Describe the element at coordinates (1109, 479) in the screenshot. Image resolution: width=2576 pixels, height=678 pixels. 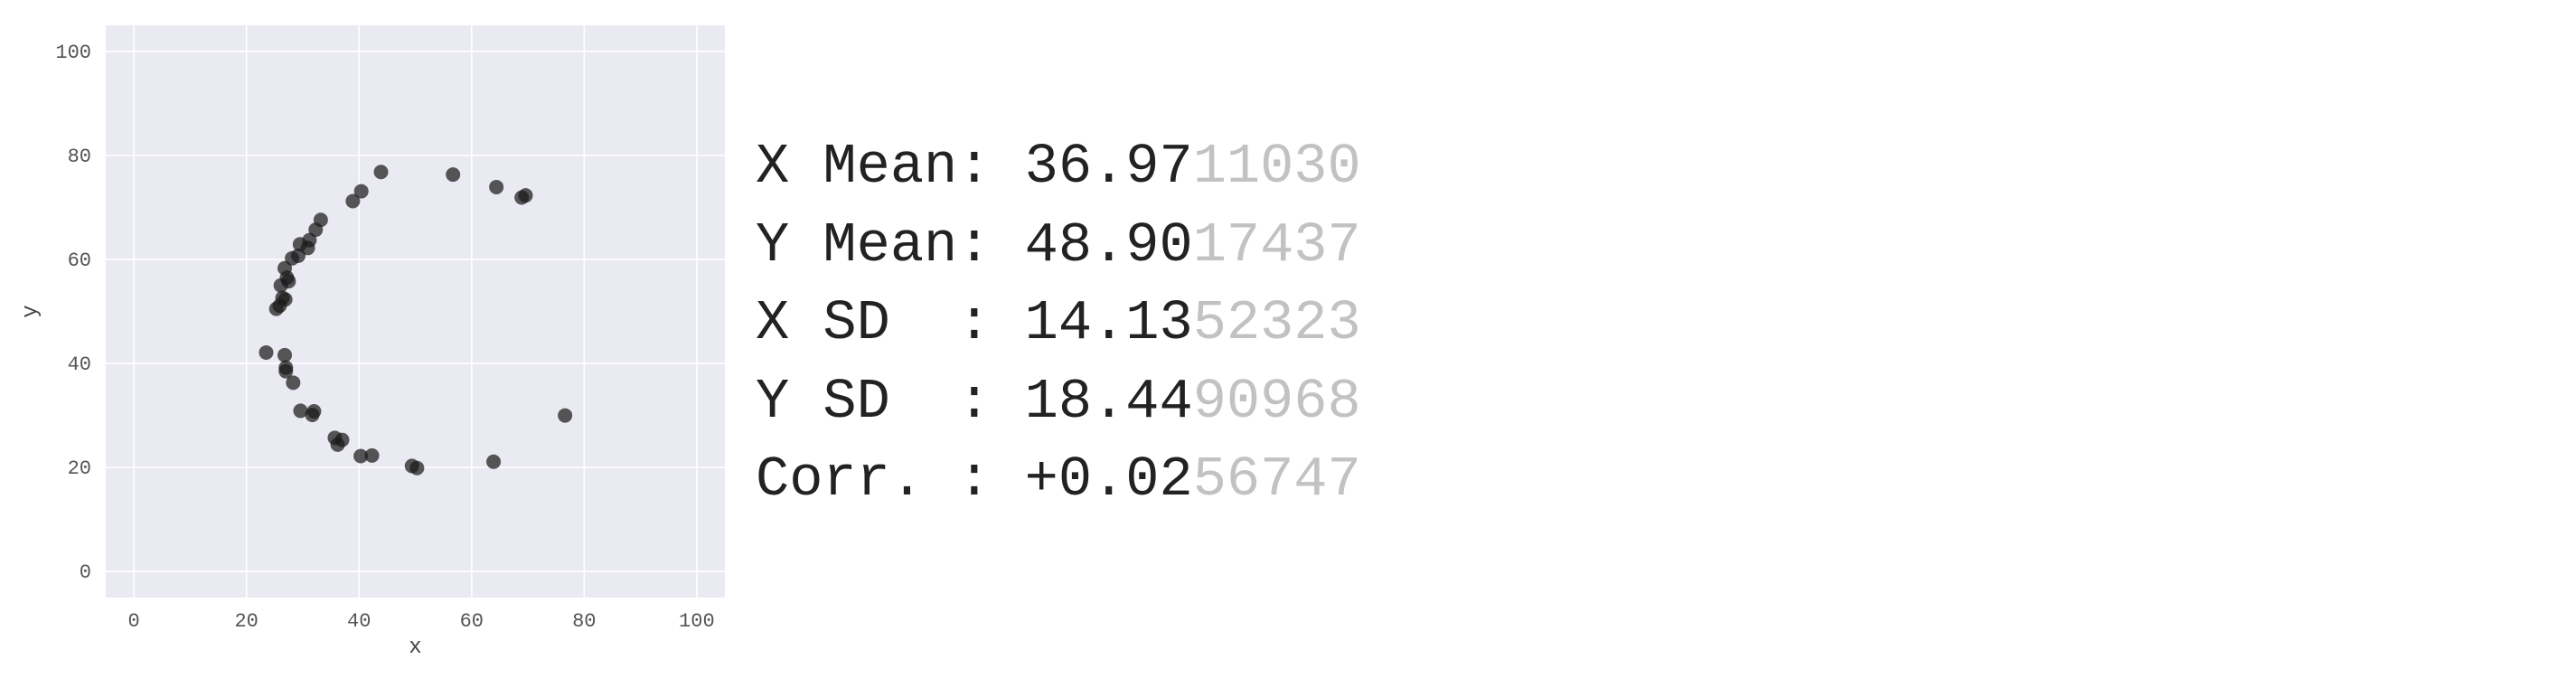
I see `stat-value-main: +0.02` at that location.